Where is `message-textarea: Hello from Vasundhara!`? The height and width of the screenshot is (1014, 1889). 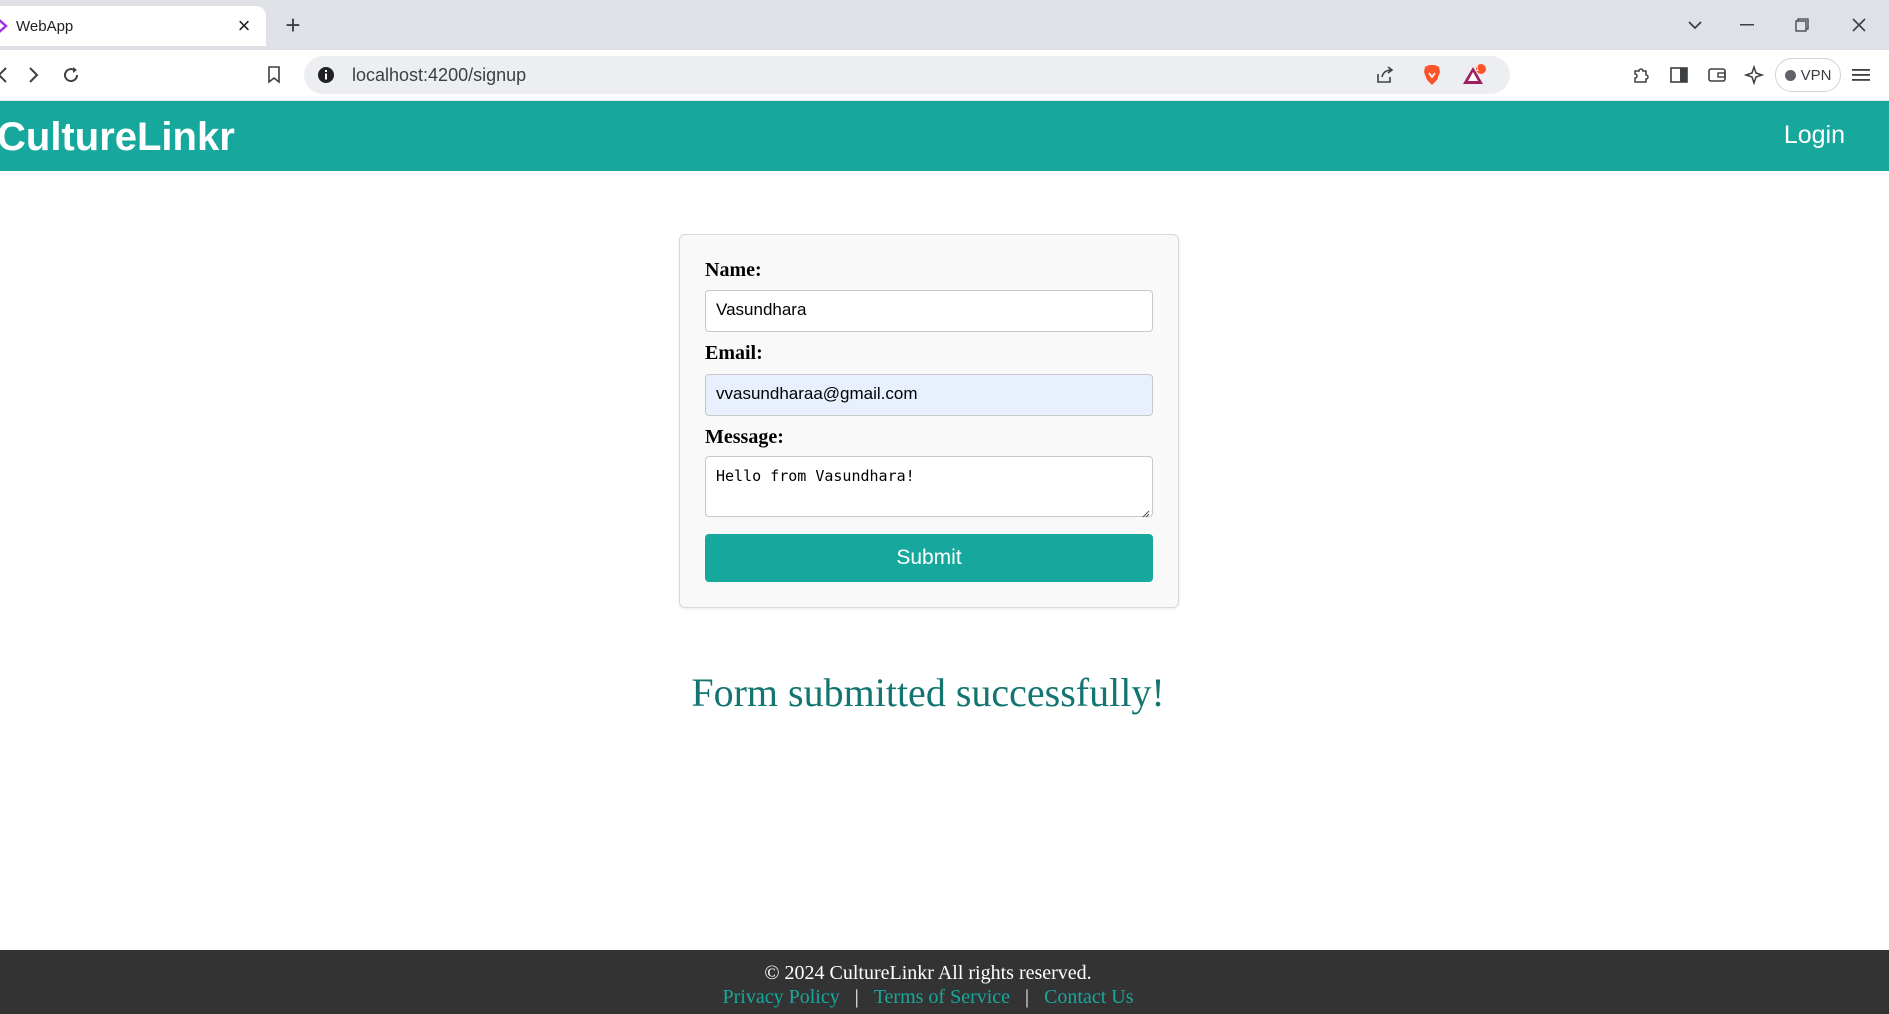
message-textarea: Hello from Vasundhara! is located at coordinates (929, 487).